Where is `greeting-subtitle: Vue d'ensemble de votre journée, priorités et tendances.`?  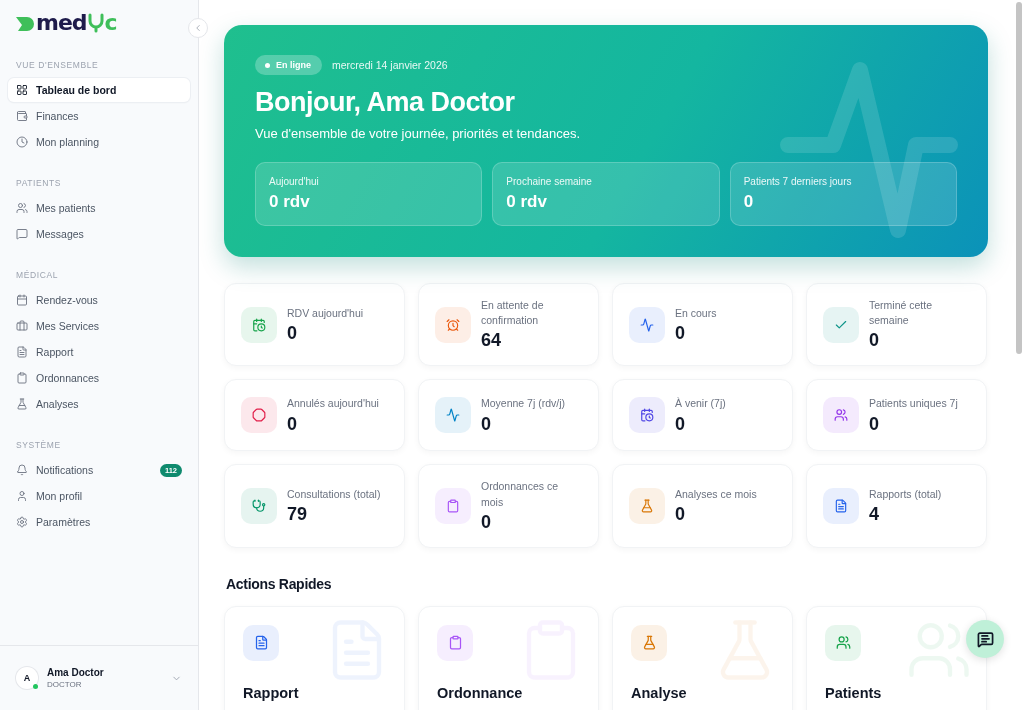 greeting-subtitle: Vue d'ensemble de votre journée, priorités et tendances. is located at coordinates (418, 133).